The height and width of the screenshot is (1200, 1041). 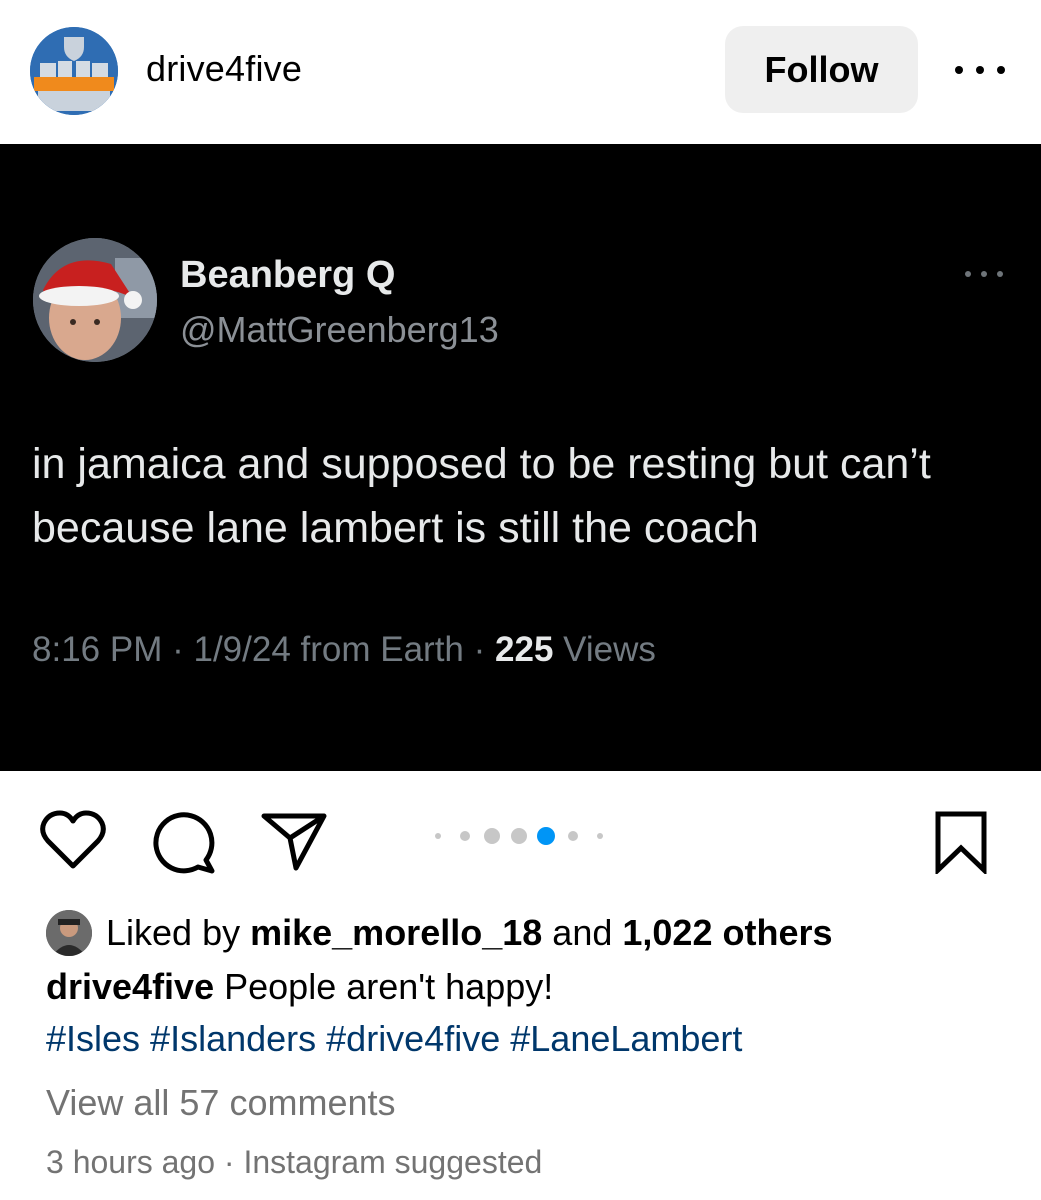 I want to click on liker-avatar, so click(x=69, y=933).